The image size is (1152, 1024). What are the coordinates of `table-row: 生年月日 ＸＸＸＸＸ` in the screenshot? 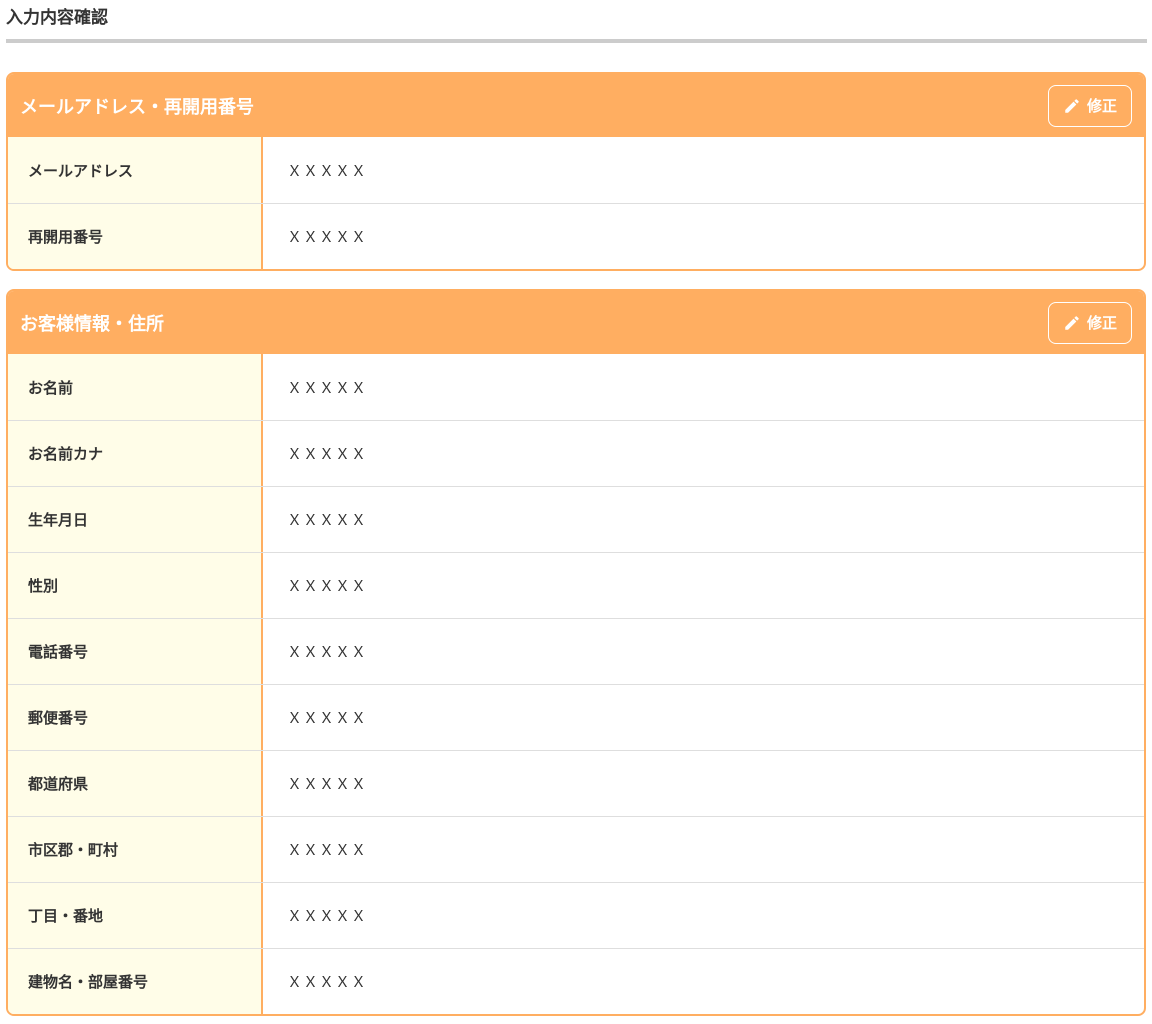 It's located at (576, 519).